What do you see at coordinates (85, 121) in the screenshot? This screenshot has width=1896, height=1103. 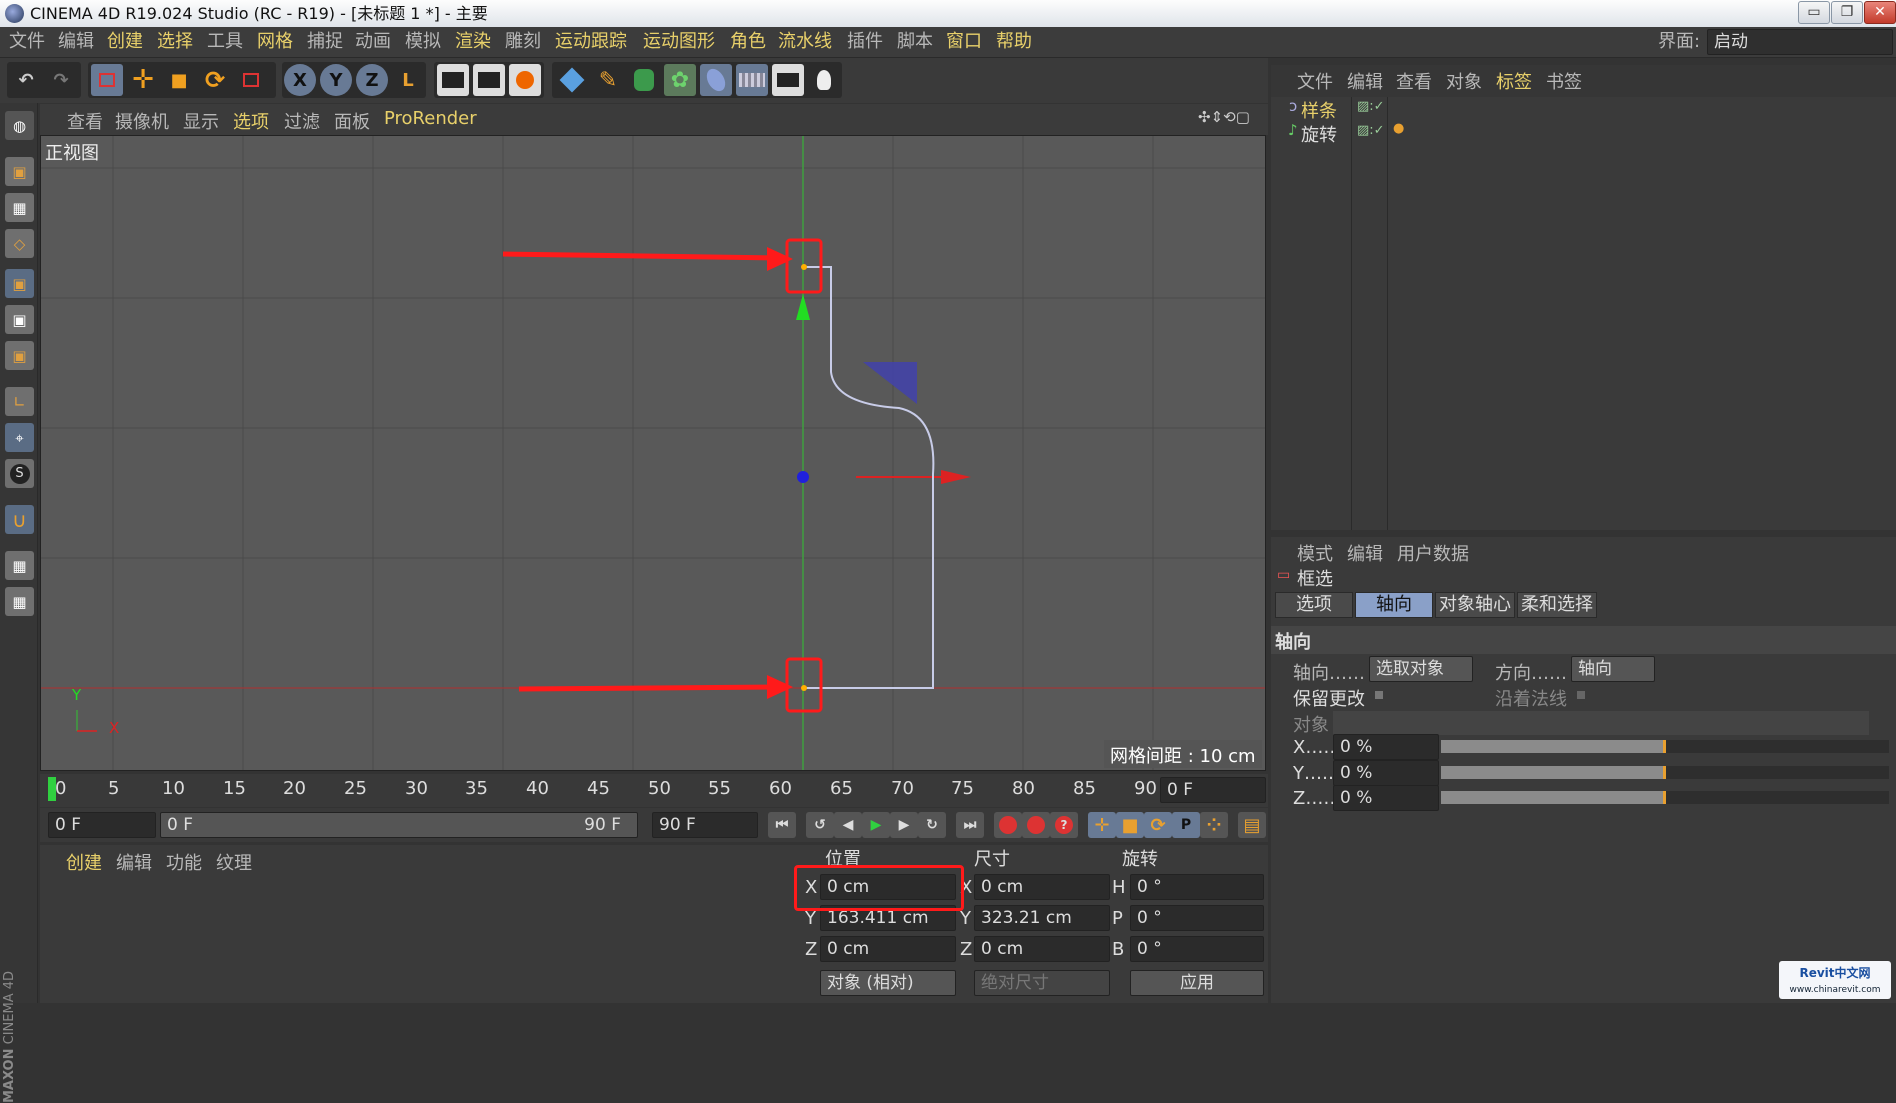 I see `vp-menu-view: 查看` at bounding box center [85, 121].